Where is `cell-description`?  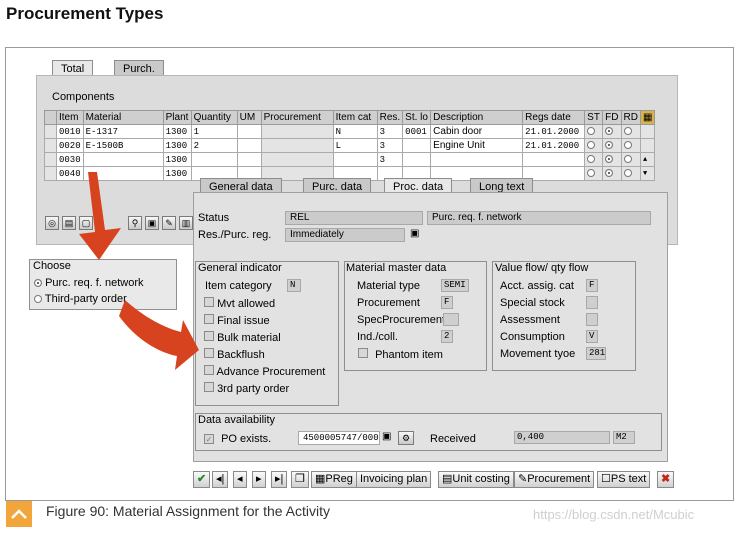 cell-description is located at coordinates (477, 159).